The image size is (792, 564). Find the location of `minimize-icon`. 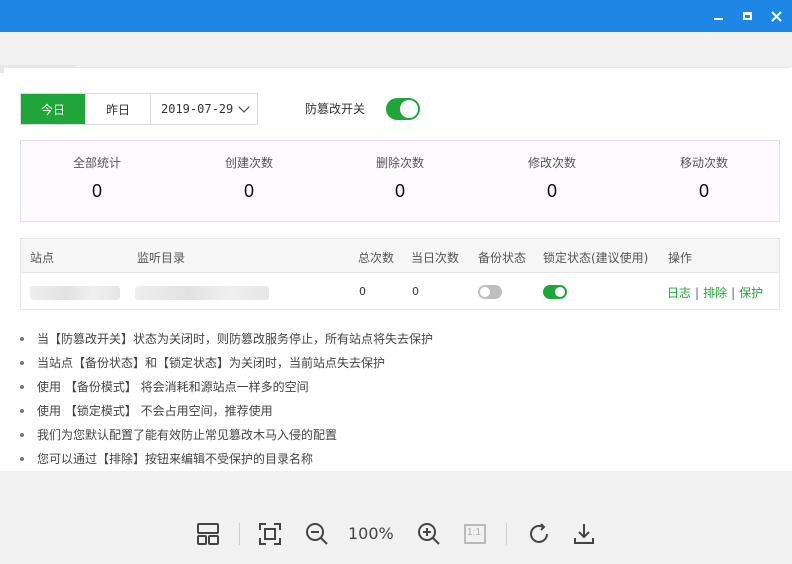

minimize-icon is located at coordinates (718, 19).